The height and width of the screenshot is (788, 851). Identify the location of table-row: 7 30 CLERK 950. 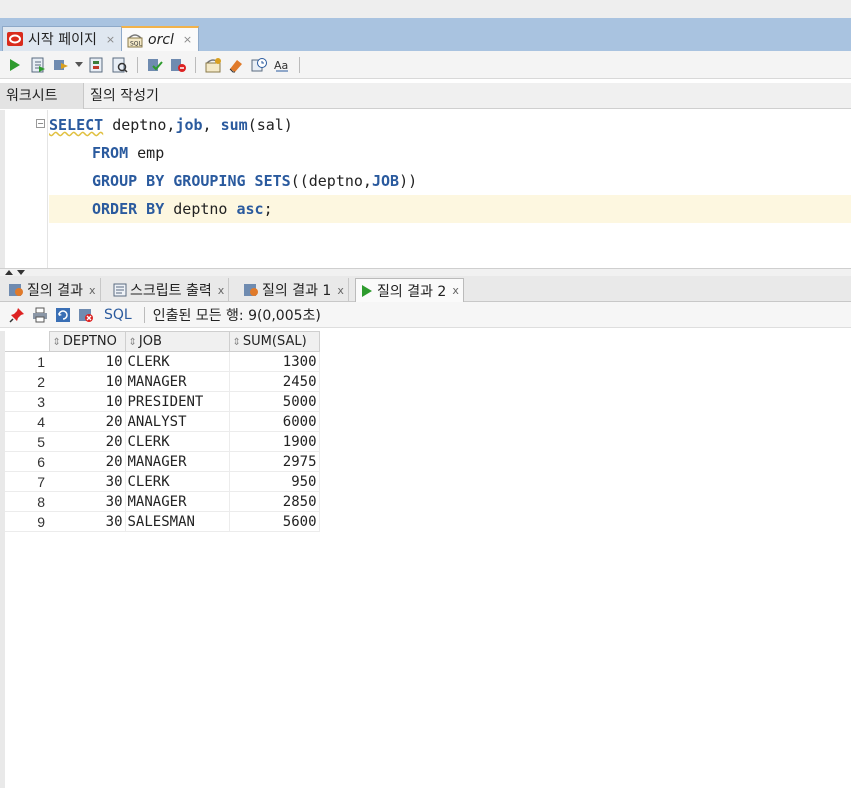
(162, 481).